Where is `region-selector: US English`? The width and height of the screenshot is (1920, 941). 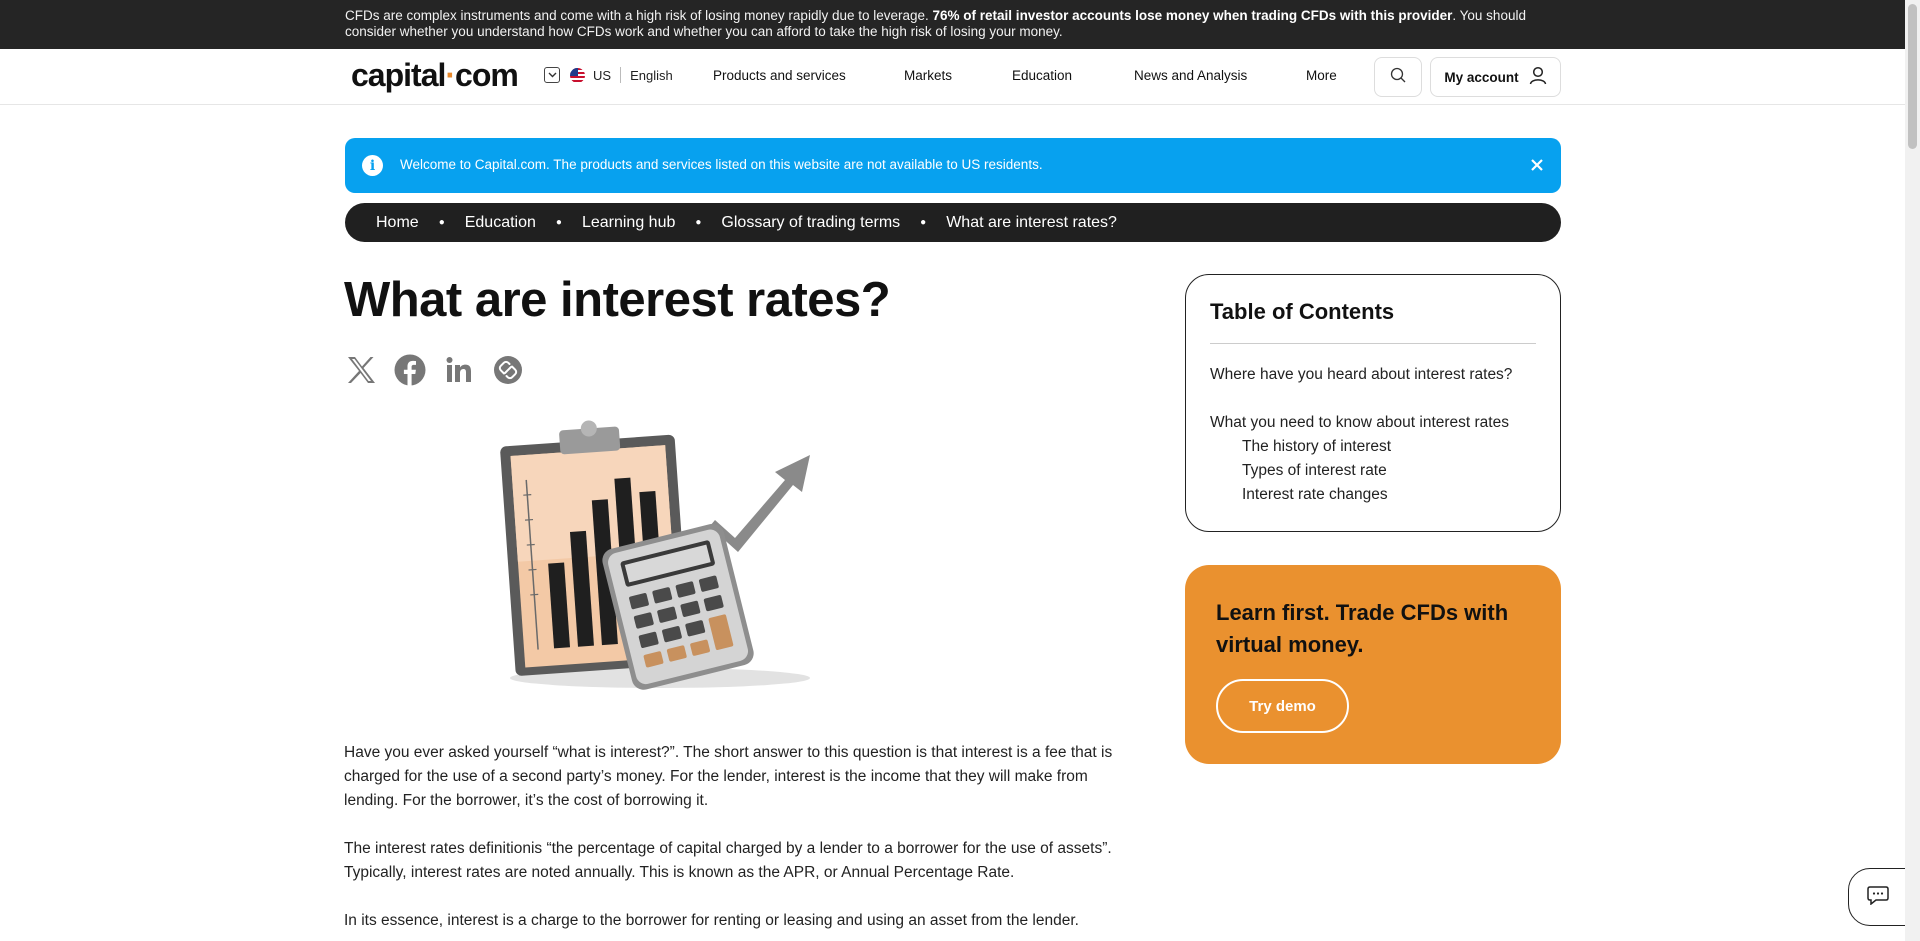 region-selector: US English is located at coordinates (608, 75).